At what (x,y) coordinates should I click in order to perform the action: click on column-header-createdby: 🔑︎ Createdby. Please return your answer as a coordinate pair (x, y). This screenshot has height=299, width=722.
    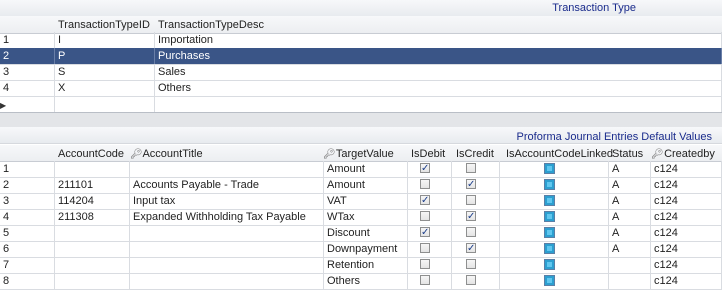
    Looking at the image, I should click on (683, 154).